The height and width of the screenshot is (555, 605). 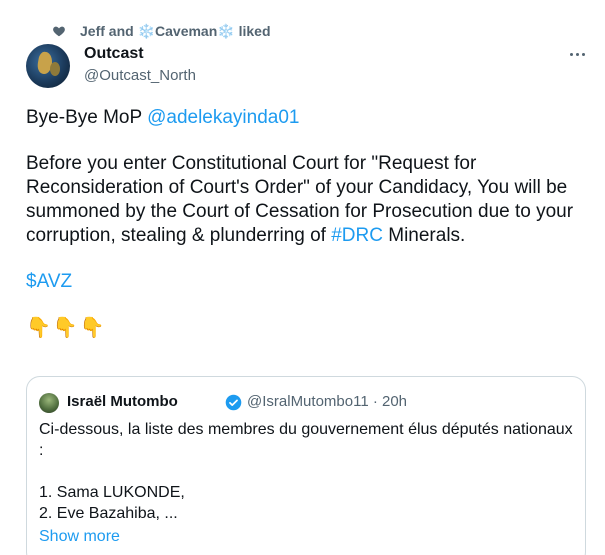 I want to click on tweet-body-end: Minerals., so click(x=424, y=235).